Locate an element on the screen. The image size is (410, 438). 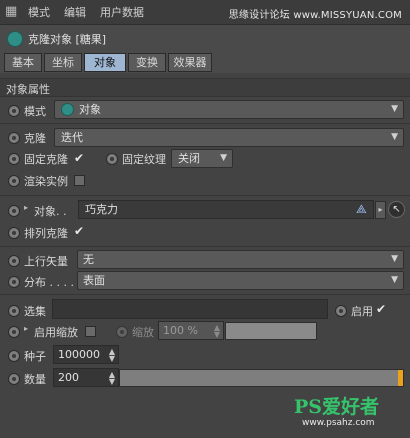
mode-value: 对象 is located at coordinates (90, 109).